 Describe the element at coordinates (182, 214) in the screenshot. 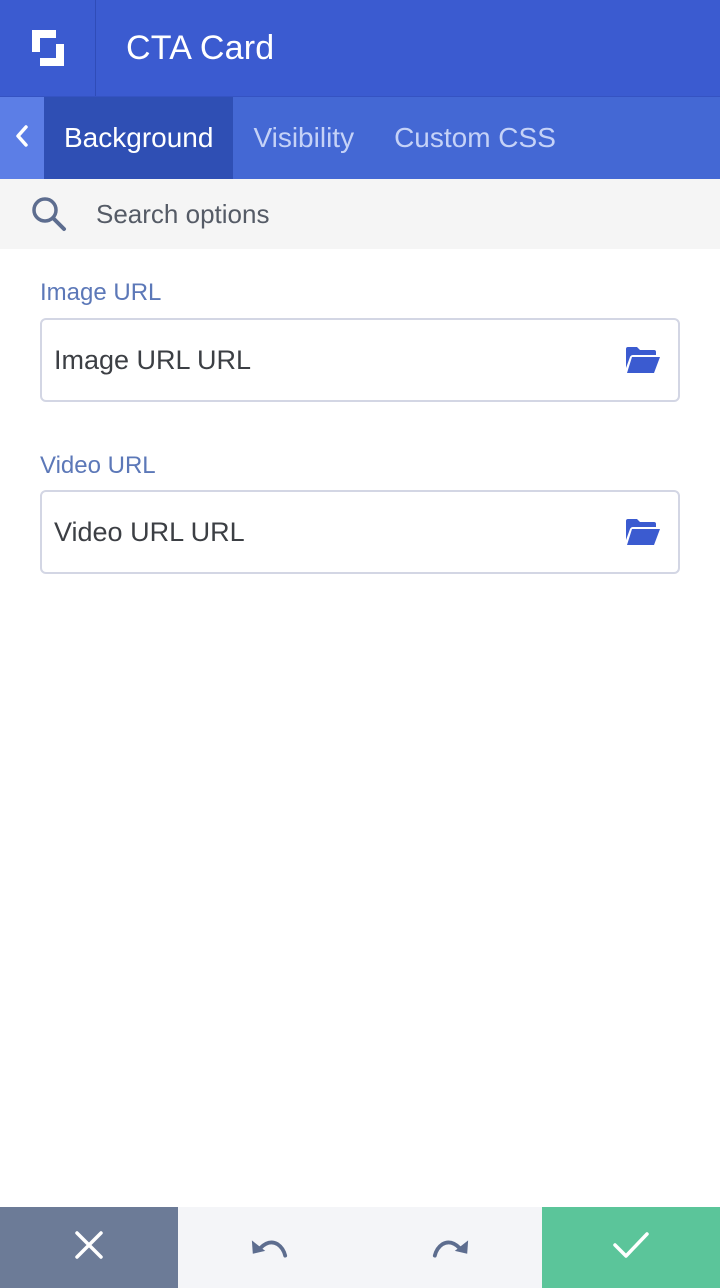

I see `search-input: Search options` at that location.